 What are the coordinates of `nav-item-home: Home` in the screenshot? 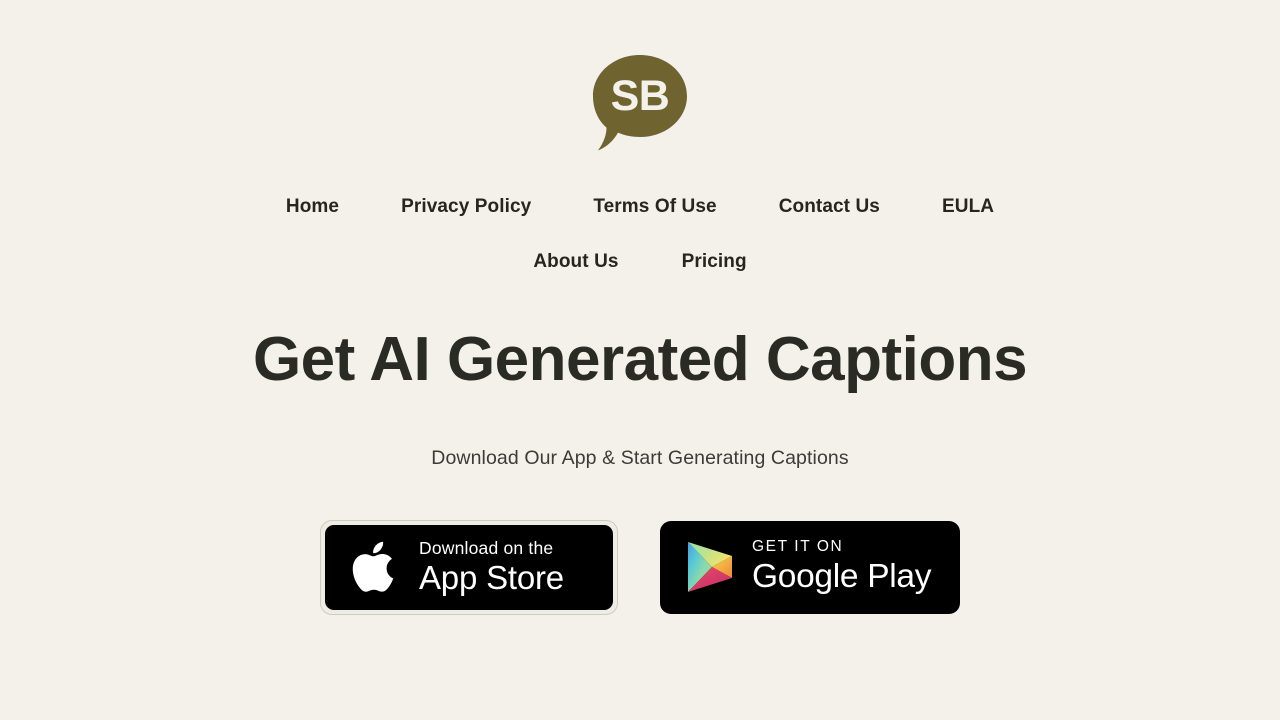 It's located at (312, 206).